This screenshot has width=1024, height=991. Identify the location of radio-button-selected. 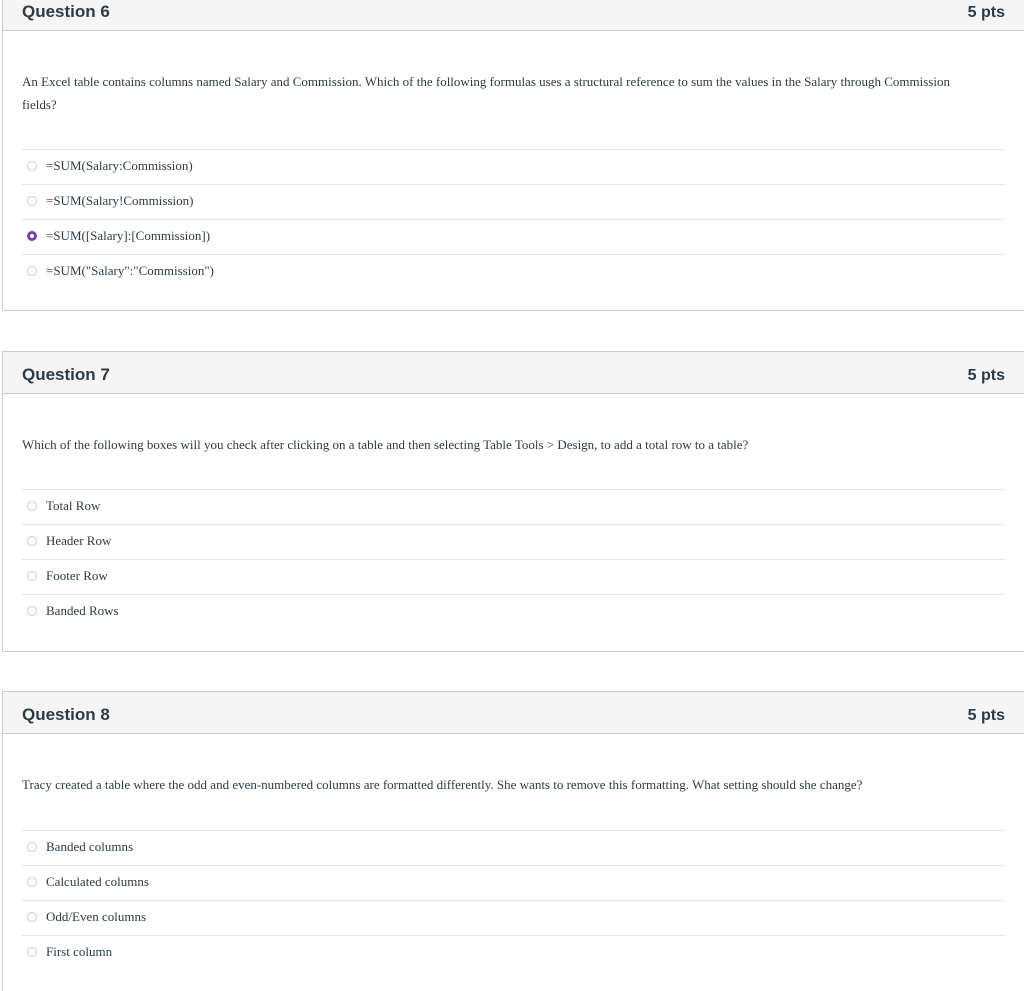
(32, 236).